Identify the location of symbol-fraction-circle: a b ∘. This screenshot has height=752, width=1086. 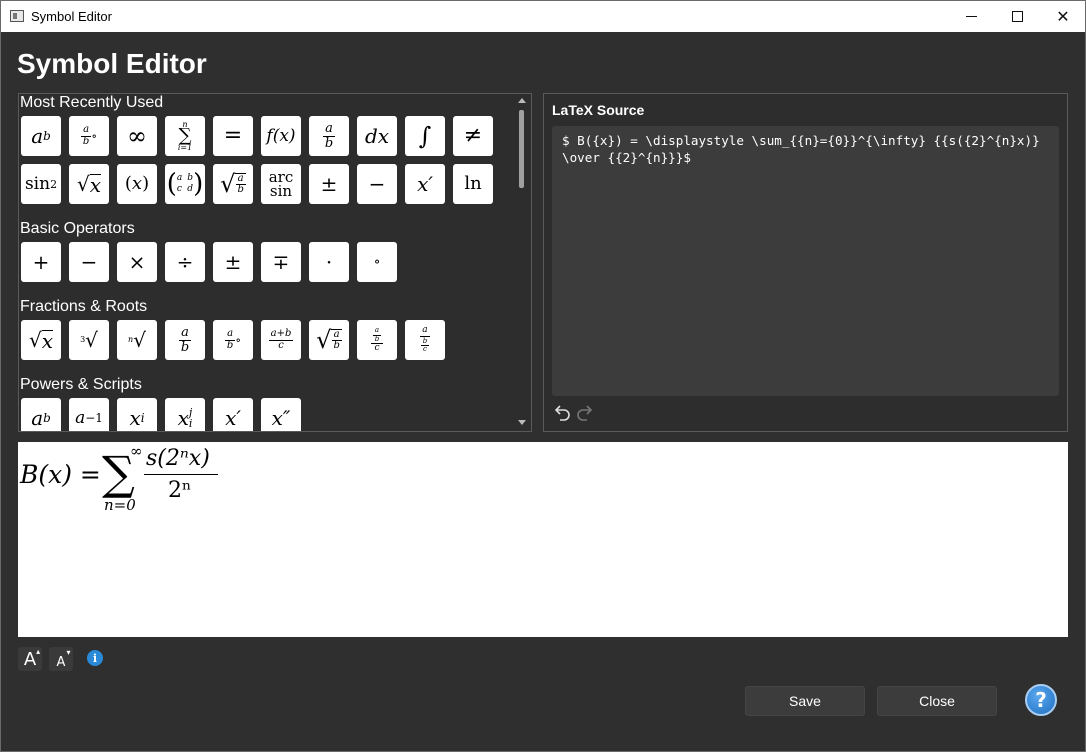
(233, 340).